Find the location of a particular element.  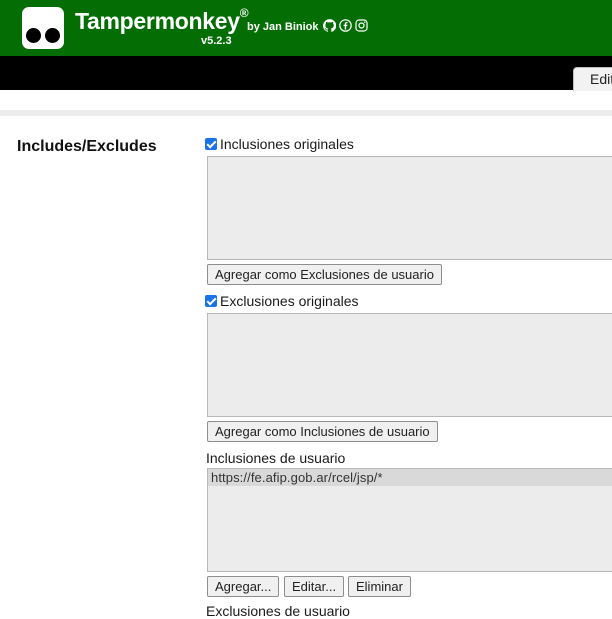

registered-mark: ® is located at coordinates (244, 13).